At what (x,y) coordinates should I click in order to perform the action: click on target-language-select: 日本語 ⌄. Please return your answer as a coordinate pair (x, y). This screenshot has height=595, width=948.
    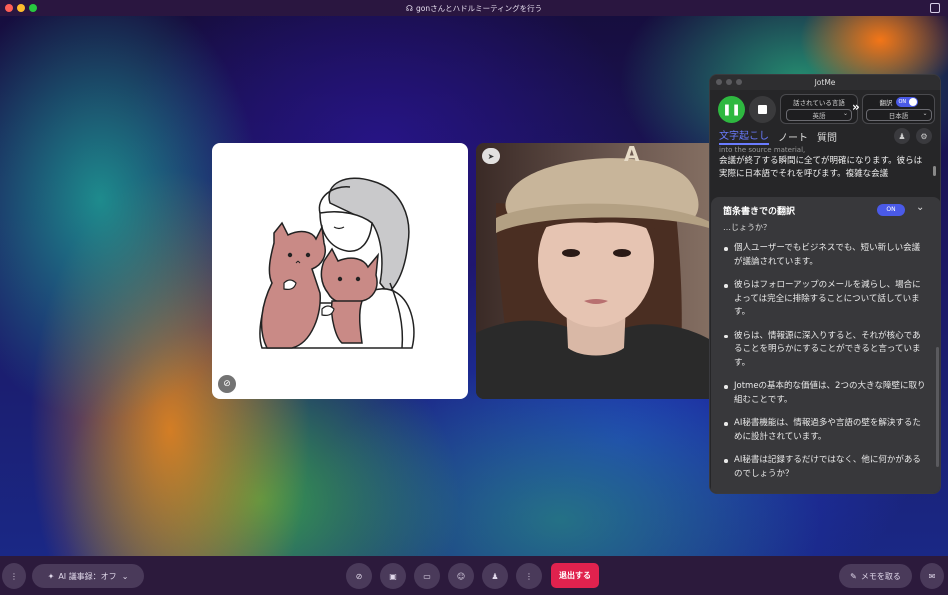
    Looking at the image, I should click on (898, 115).